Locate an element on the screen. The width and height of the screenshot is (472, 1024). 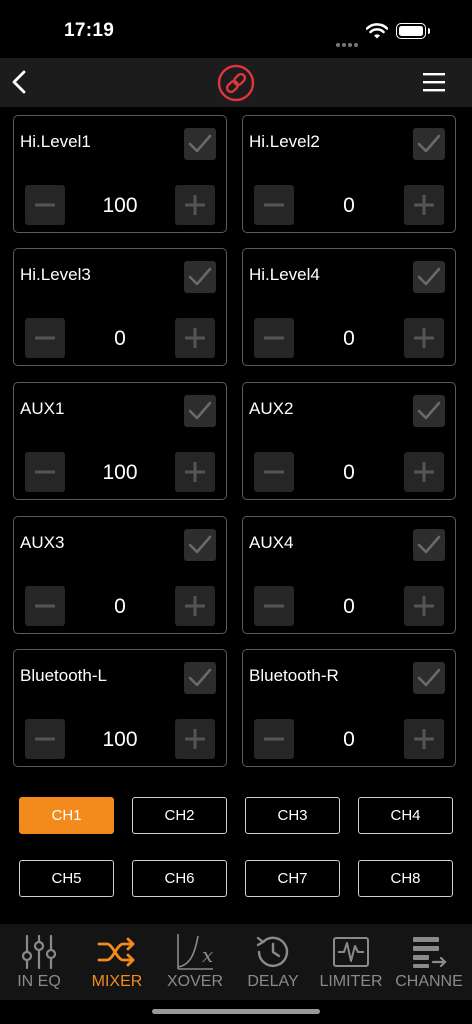
output-channel-button-ch8: CH8 is located at coordinates (405, 878).